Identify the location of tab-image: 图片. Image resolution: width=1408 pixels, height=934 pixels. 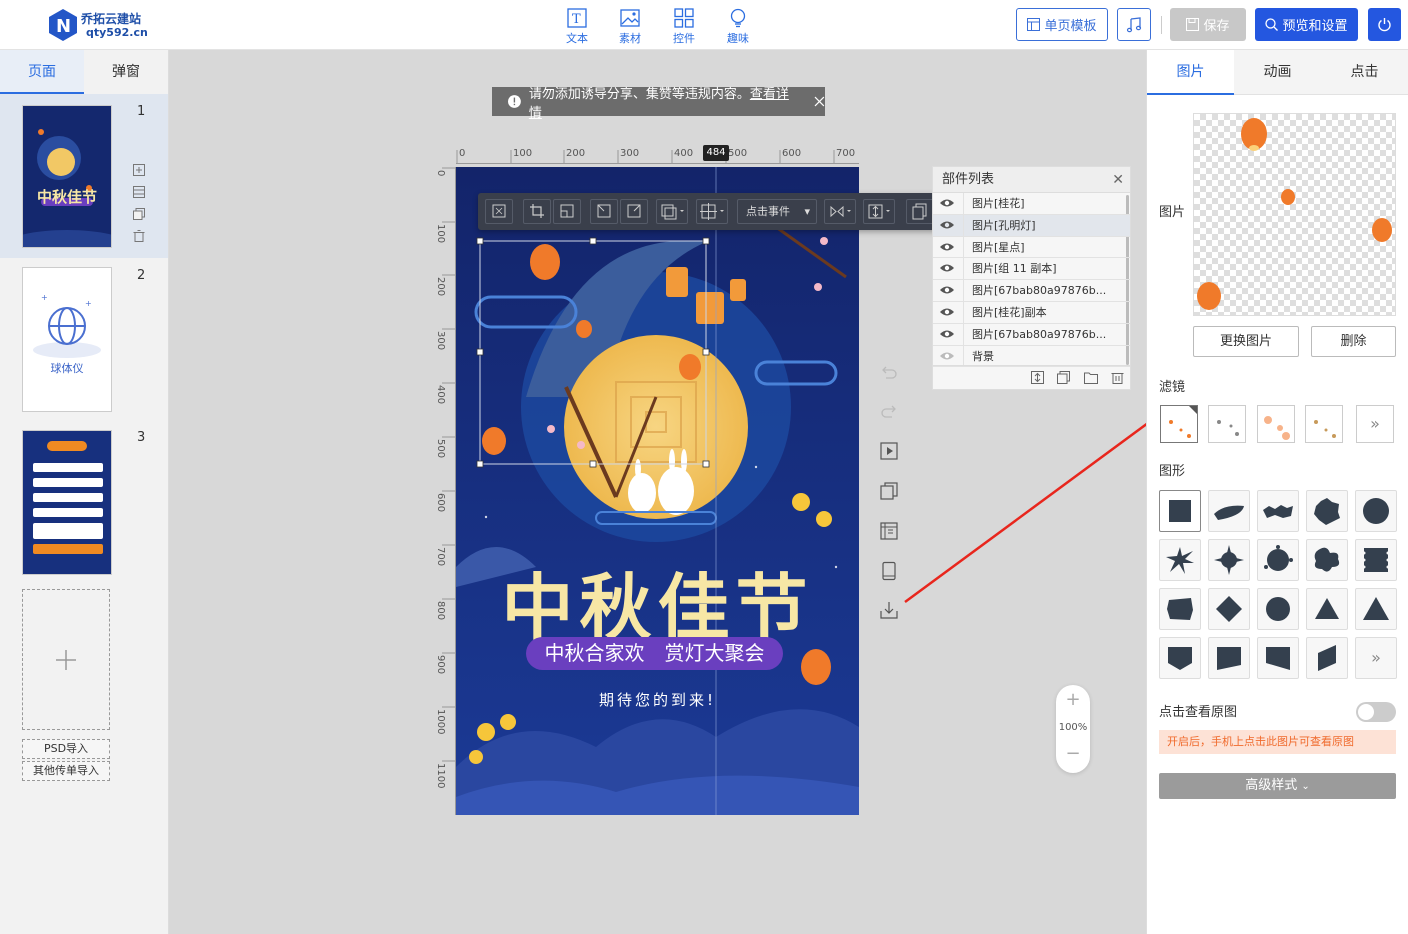
(1190, 72).